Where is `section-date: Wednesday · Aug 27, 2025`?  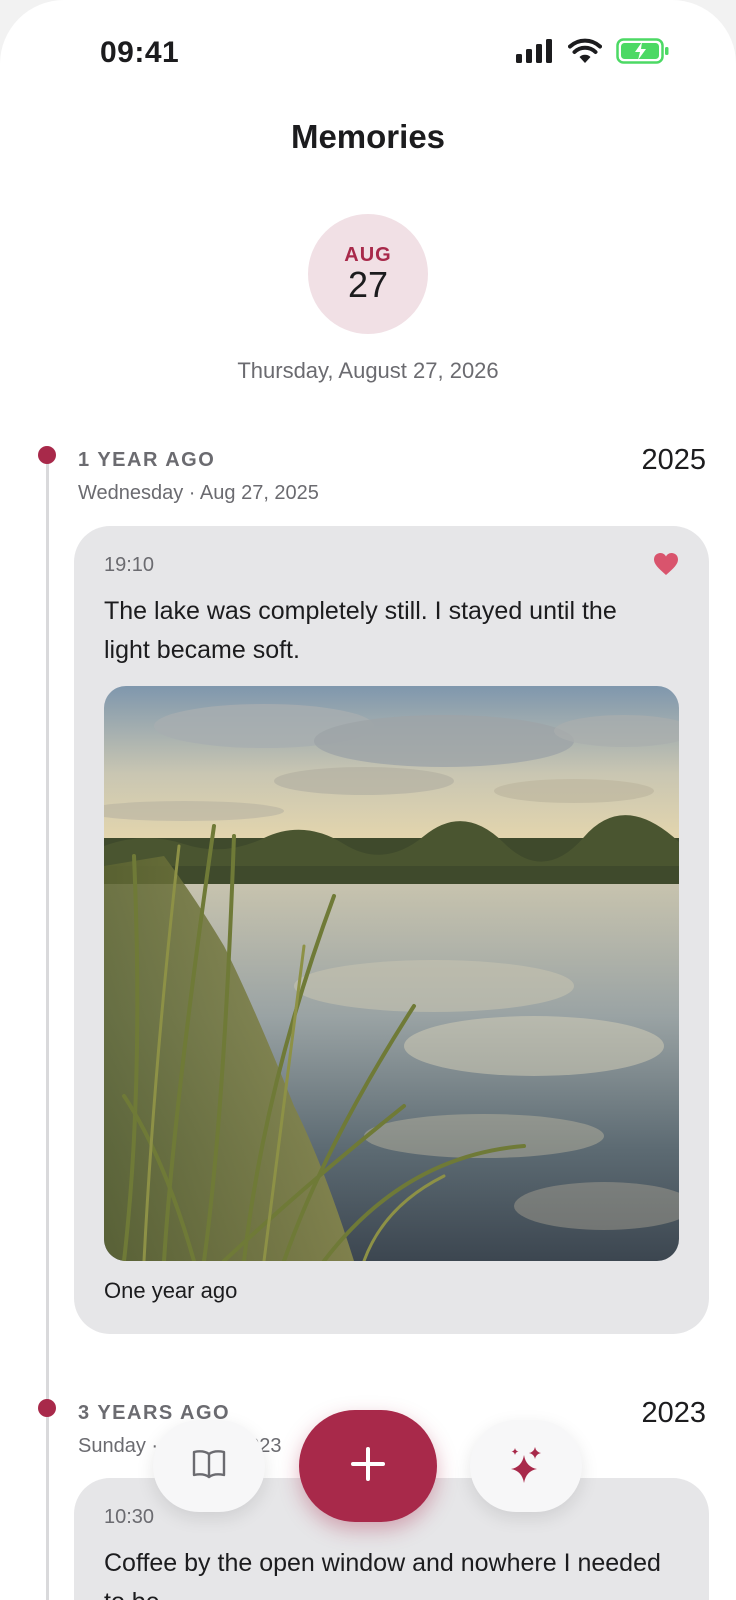 section-date: Wednesday · Aug 27, 2025 is located at coordinates (198, 493).